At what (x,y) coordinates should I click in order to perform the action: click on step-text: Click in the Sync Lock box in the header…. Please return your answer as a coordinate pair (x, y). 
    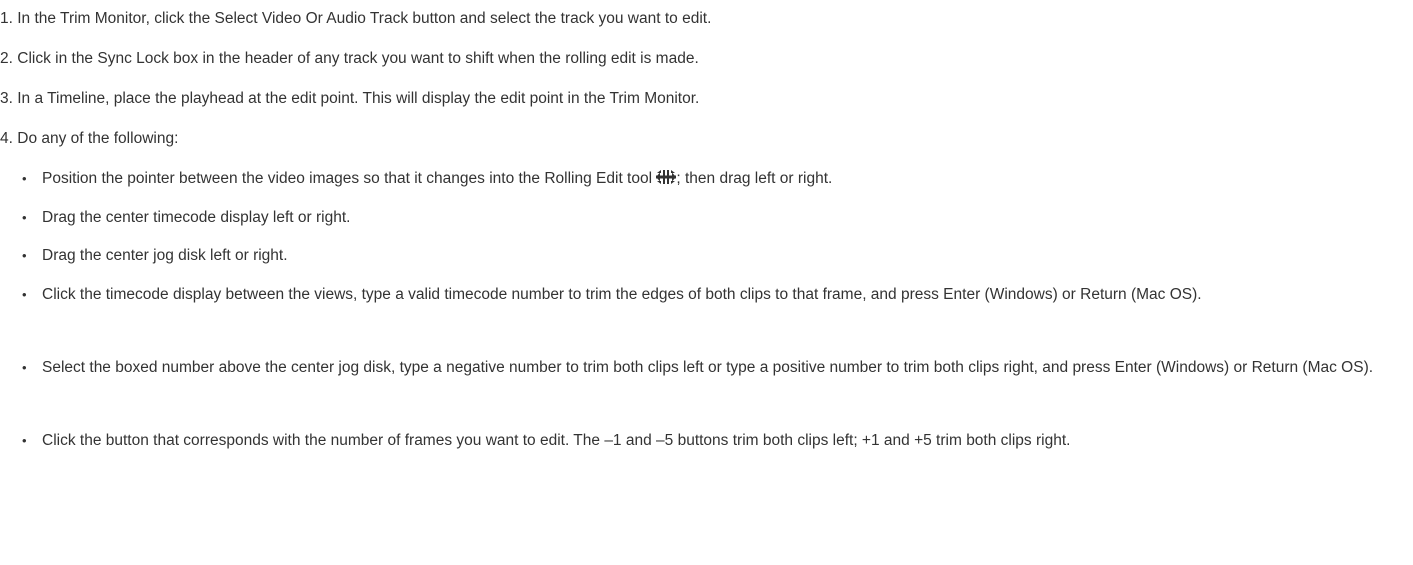
    Looking at the image, I should click on (358, 58).